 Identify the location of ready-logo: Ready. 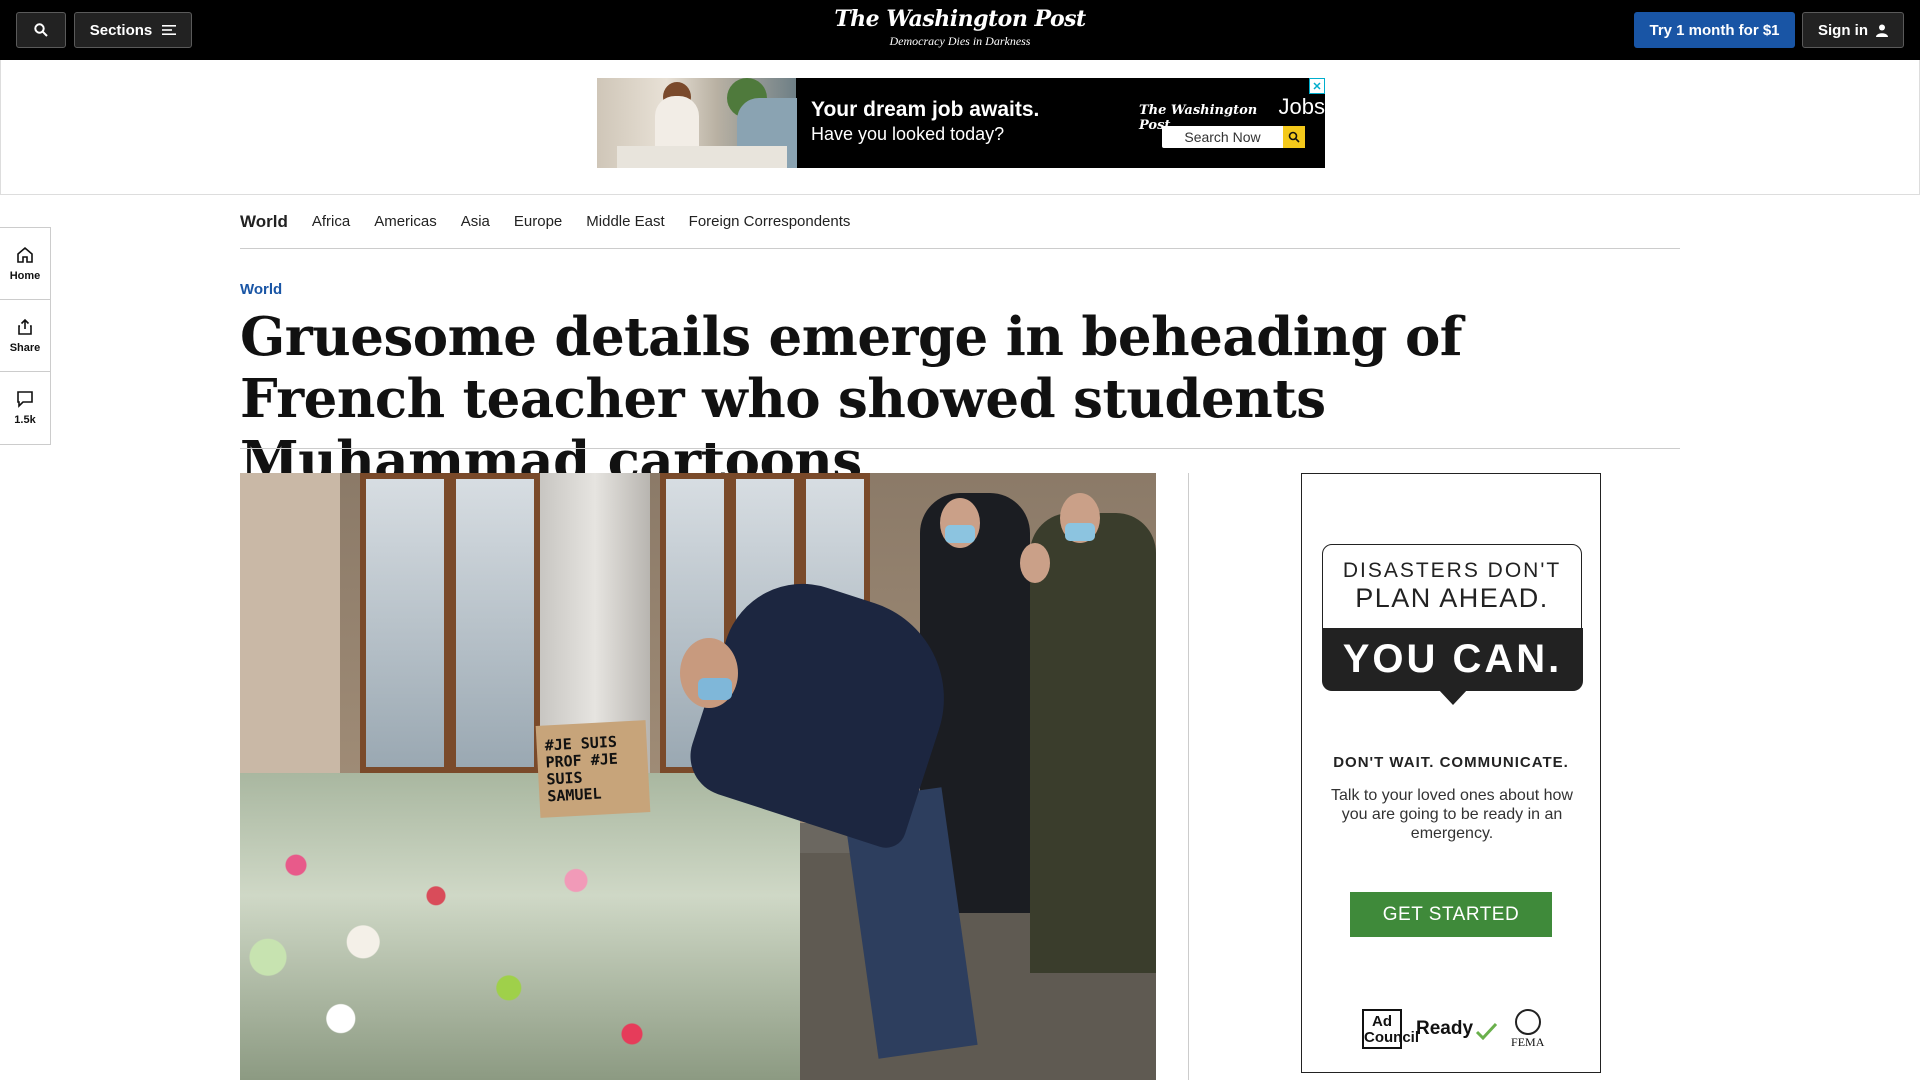
(1457, 1029).